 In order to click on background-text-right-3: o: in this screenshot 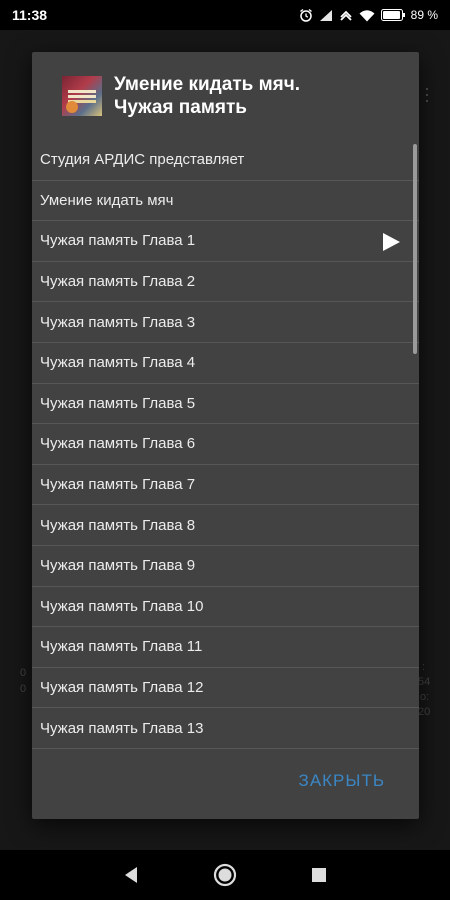, I will do `click(425, 697)`.